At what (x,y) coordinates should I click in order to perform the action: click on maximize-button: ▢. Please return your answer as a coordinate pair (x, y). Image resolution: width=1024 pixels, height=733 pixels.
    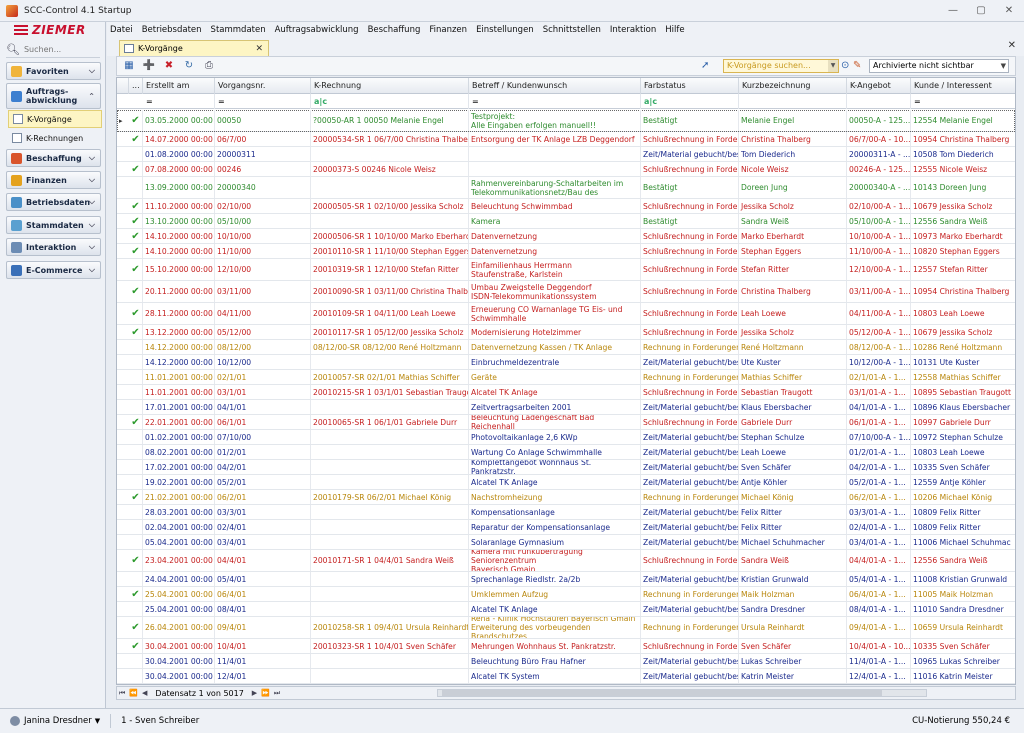
    Looking at the image, I should click on (981, 11).